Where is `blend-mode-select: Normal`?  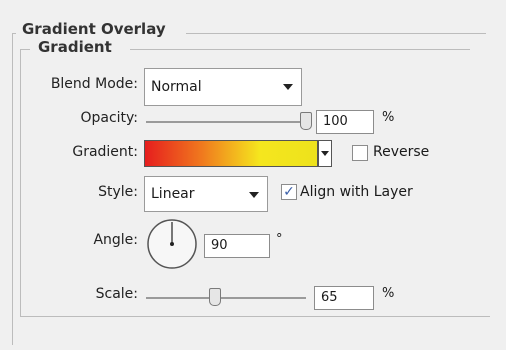
blend-mode-select: Normal is located at coordinates (223, 87).